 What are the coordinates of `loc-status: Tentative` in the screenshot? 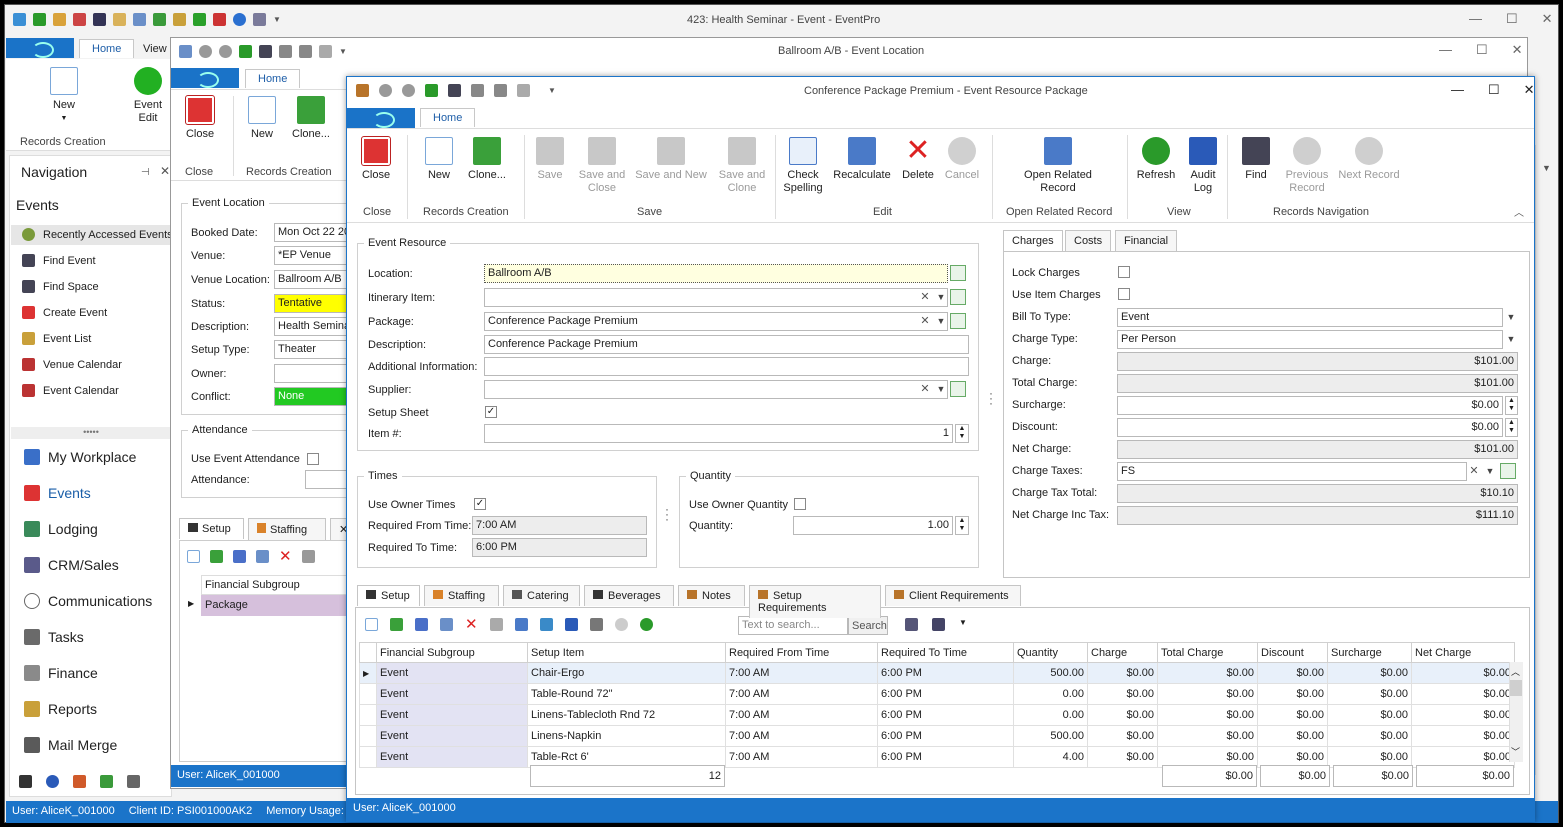 It's located at (311, 303).